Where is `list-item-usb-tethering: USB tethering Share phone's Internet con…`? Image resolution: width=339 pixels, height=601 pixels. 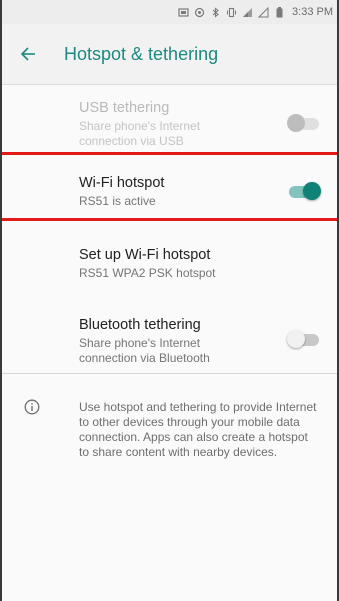
list-item-usb-tethering: USB tethering Share phone's Internet con… is located at coordinates (169, 121).